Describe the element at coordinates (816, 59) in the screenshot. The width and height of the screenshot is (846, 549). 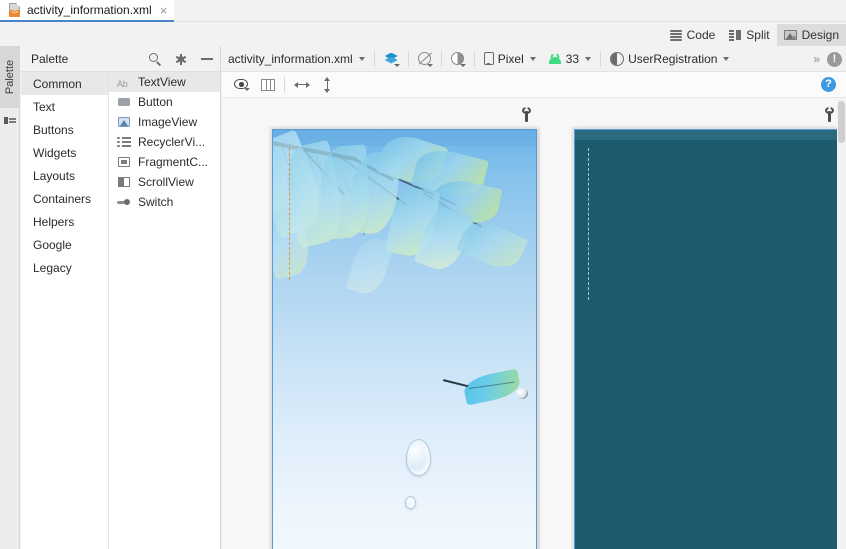
I see `overflow-icon: »` at that location.